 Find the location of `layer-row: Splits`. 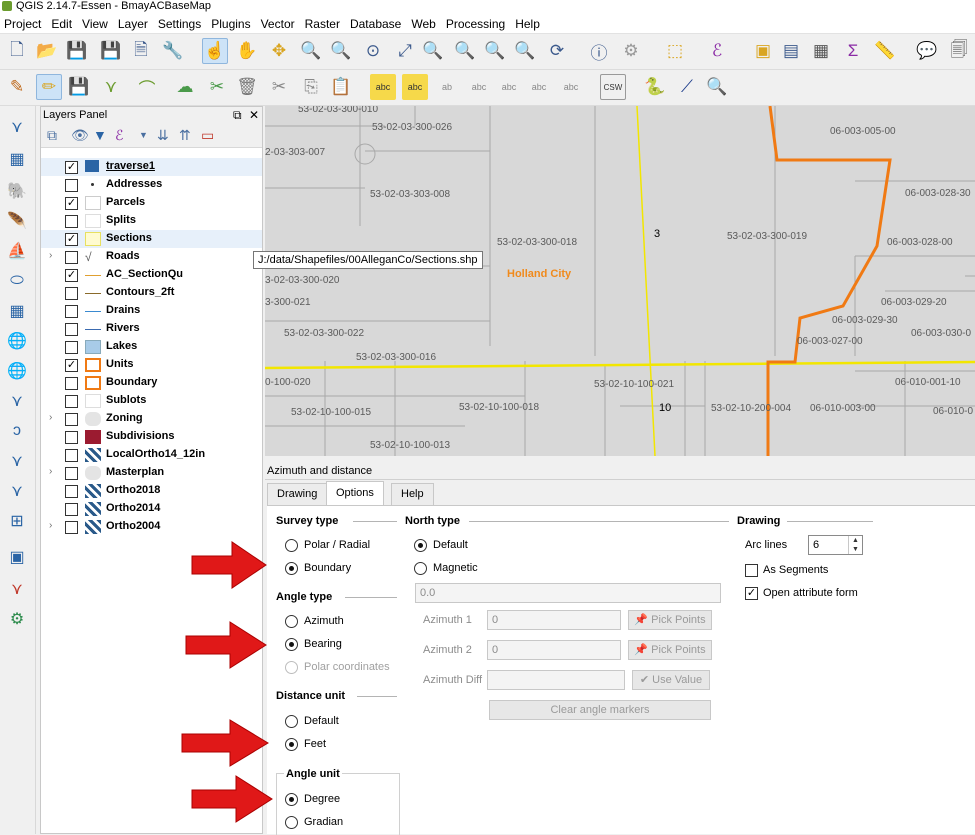

layer-row: Splits is located at coordinates (151, 221).